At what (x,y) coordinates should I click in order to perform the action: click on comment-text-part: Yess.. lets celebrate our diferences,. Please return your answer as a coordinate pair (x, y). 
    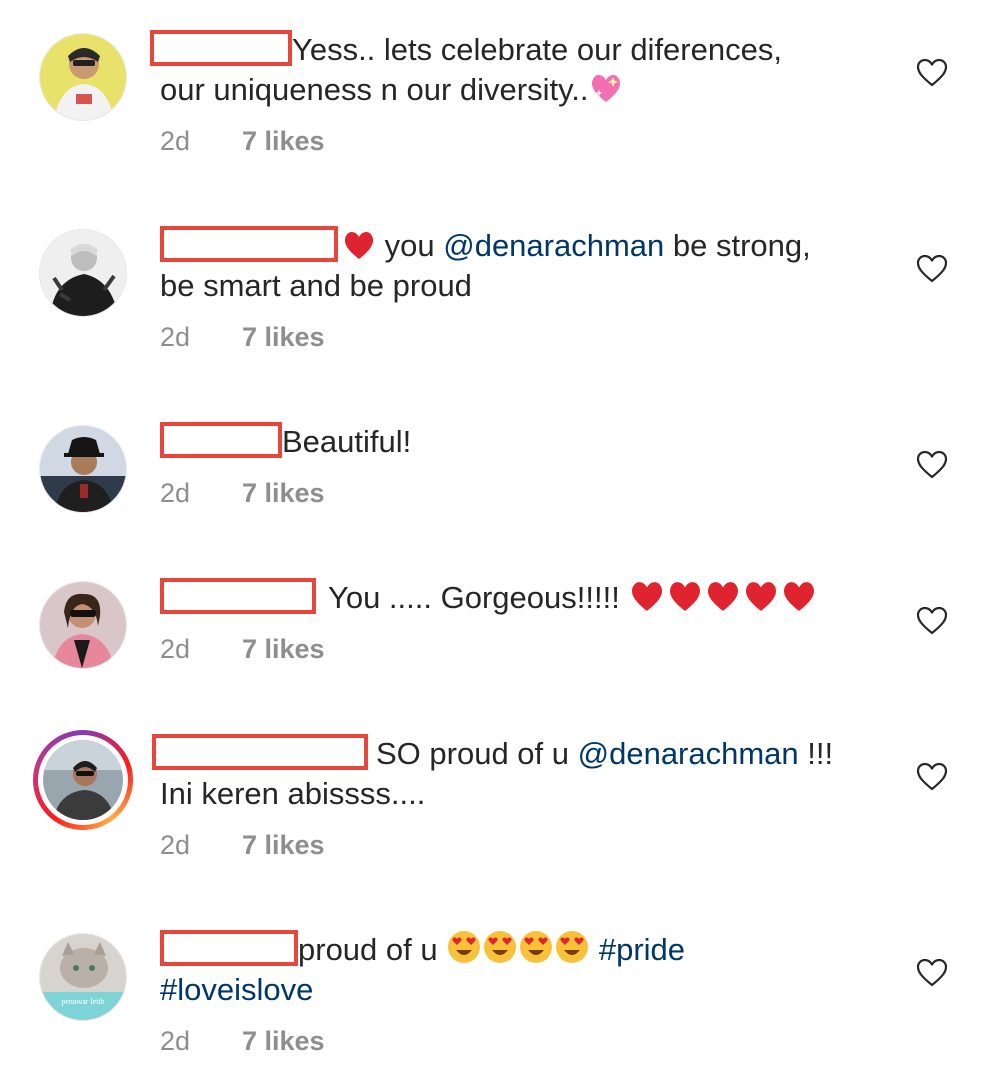
    Looking at the image, I should click on (537, 49).